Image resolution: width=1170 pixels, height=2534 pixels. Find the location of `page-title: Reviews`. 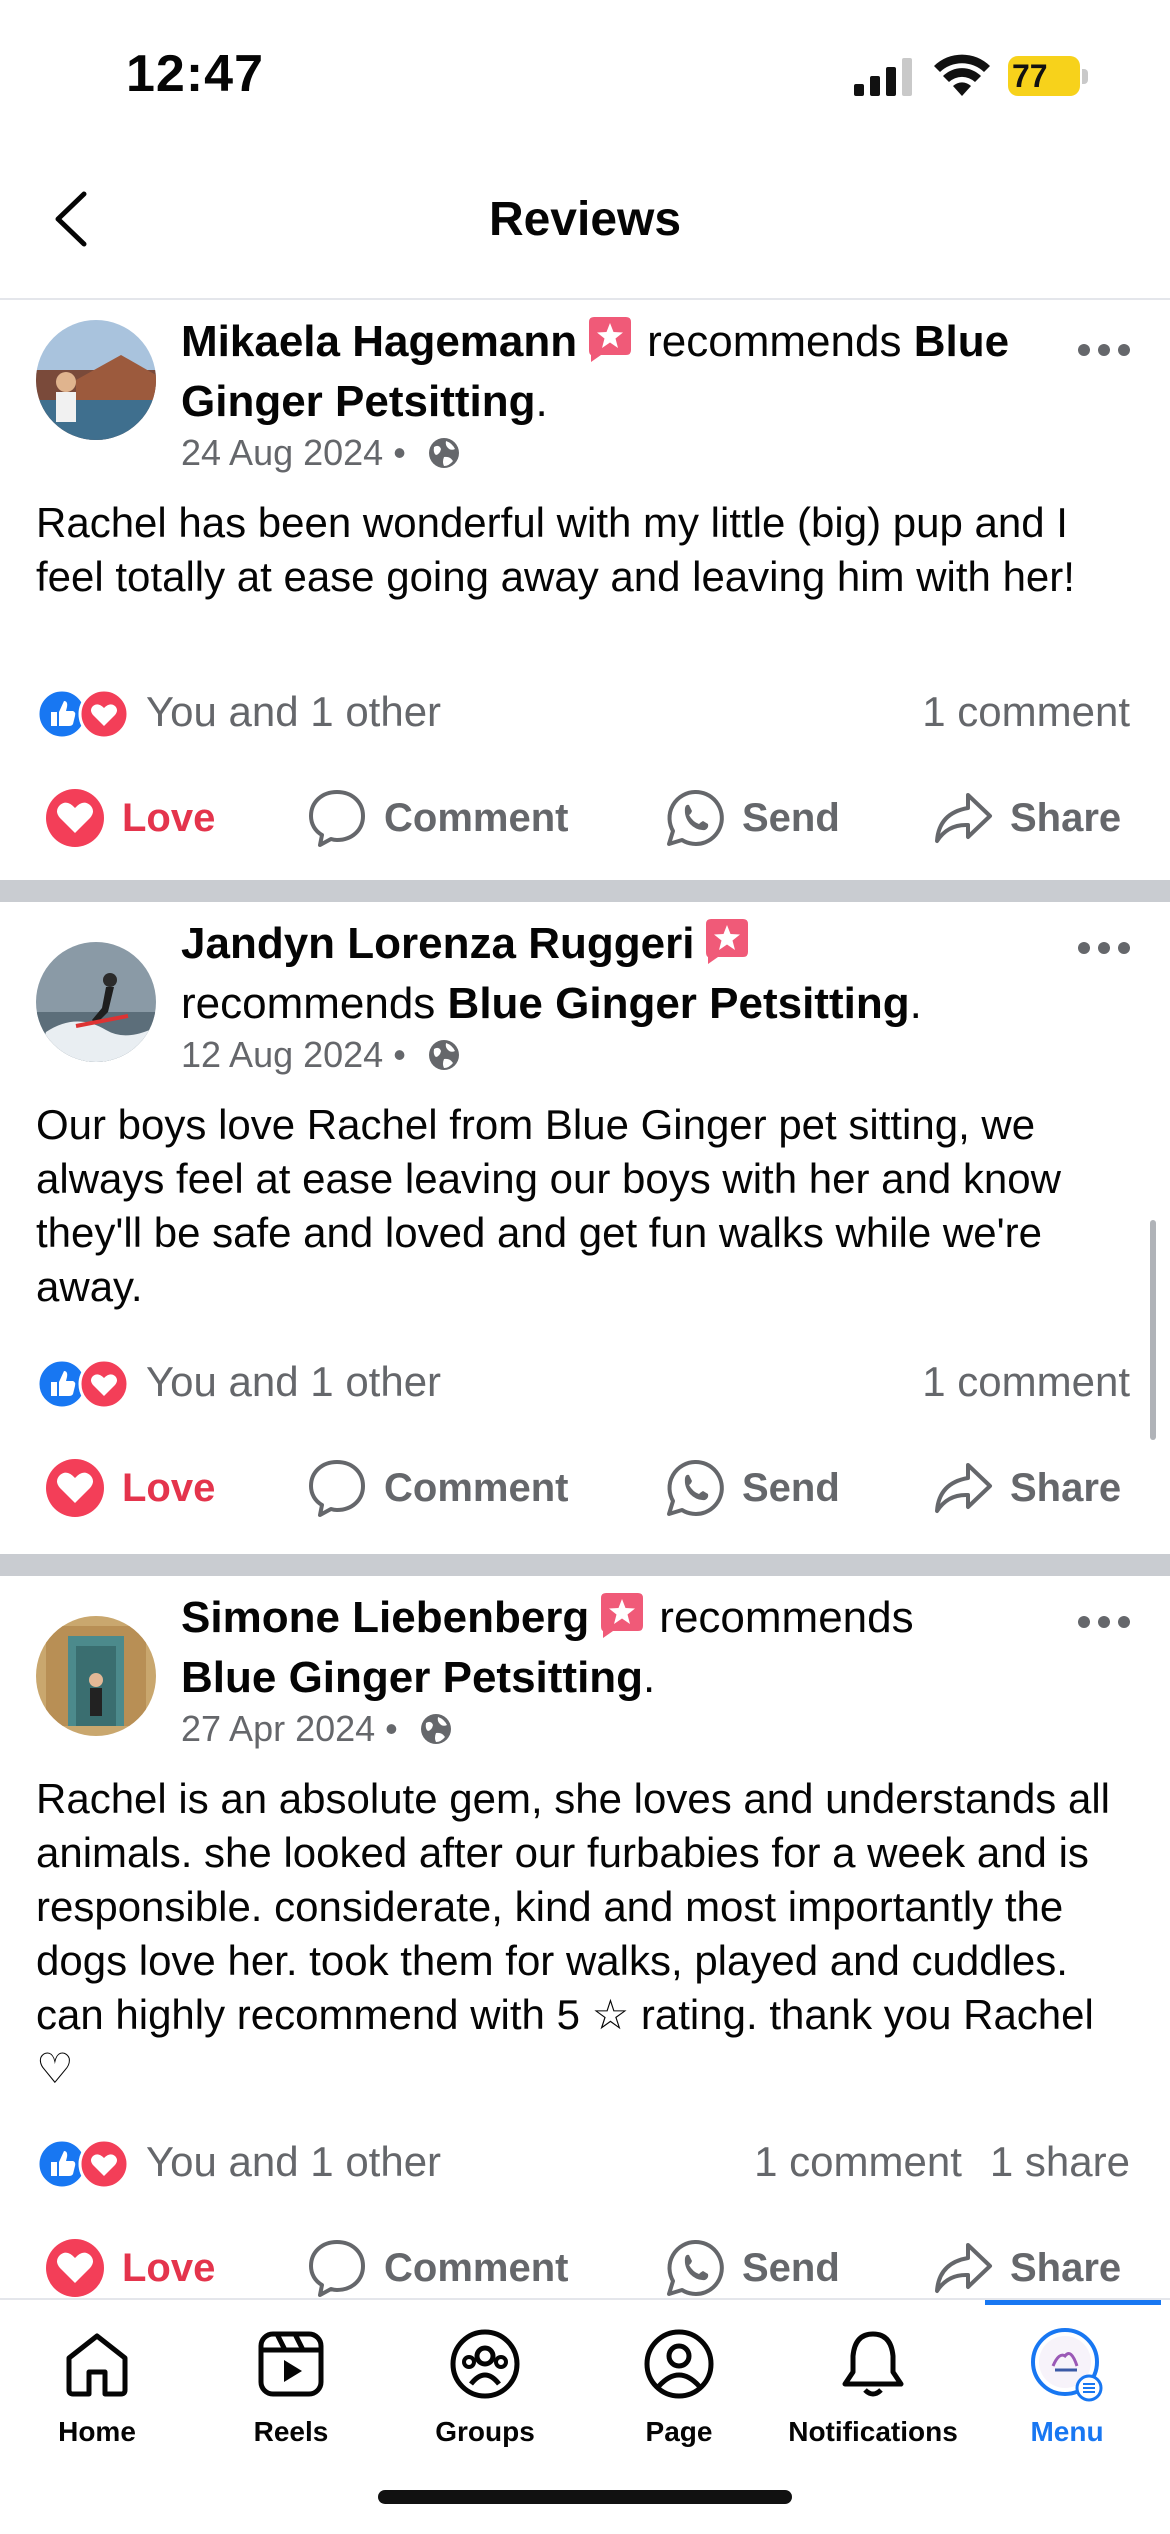

page-title: Reviews is located at coordinates (585, 219).